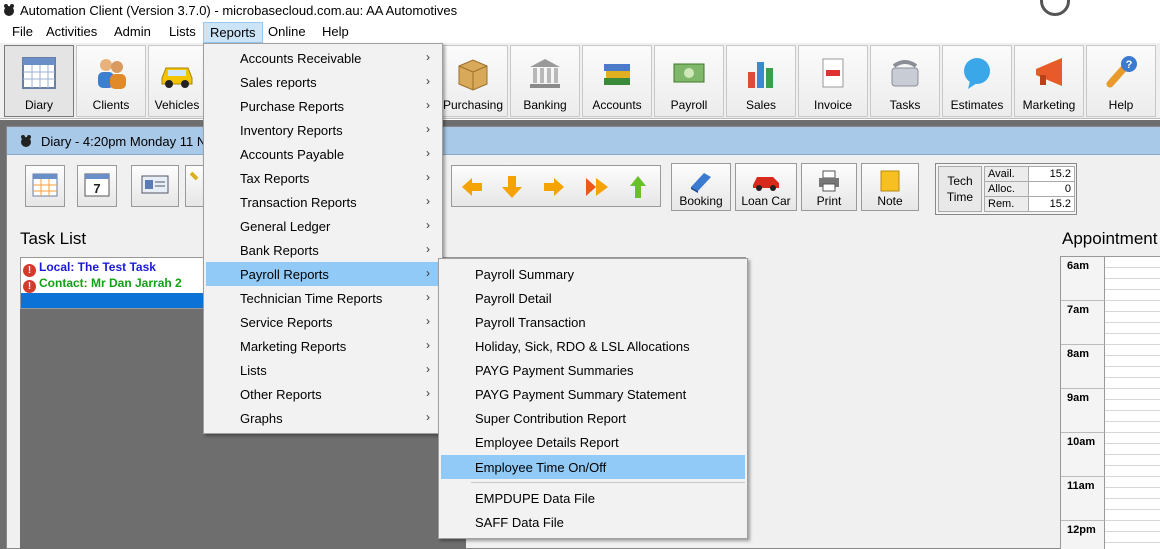 Image resolution: width=1160 pixels, height=549 pixels. I want to click on payroll-menu-item: Holiday, Sick, RDO & LSL Allocations, so click(593, 346).